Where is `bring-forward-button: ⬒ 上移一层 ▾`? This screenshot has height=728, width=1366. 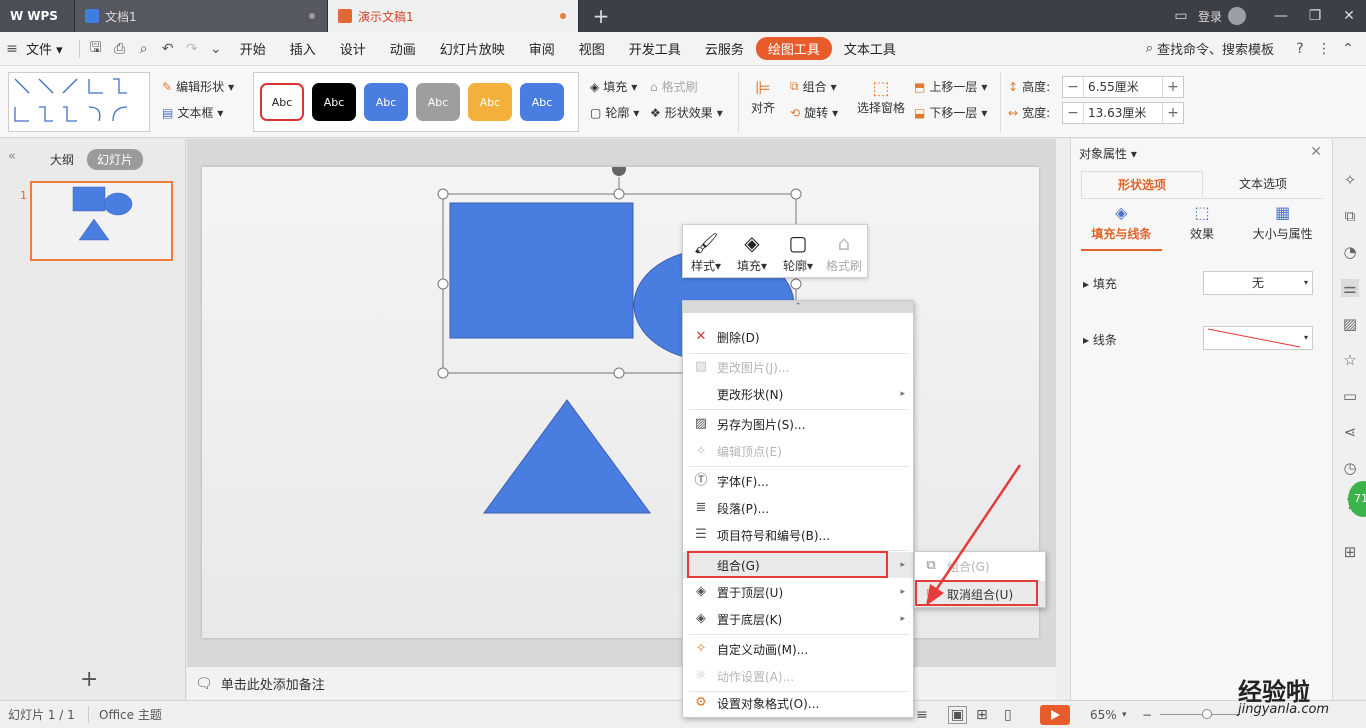 bring-forward-button: ⬒ 上移一层 ▾ is located at coordinates (950, 86).